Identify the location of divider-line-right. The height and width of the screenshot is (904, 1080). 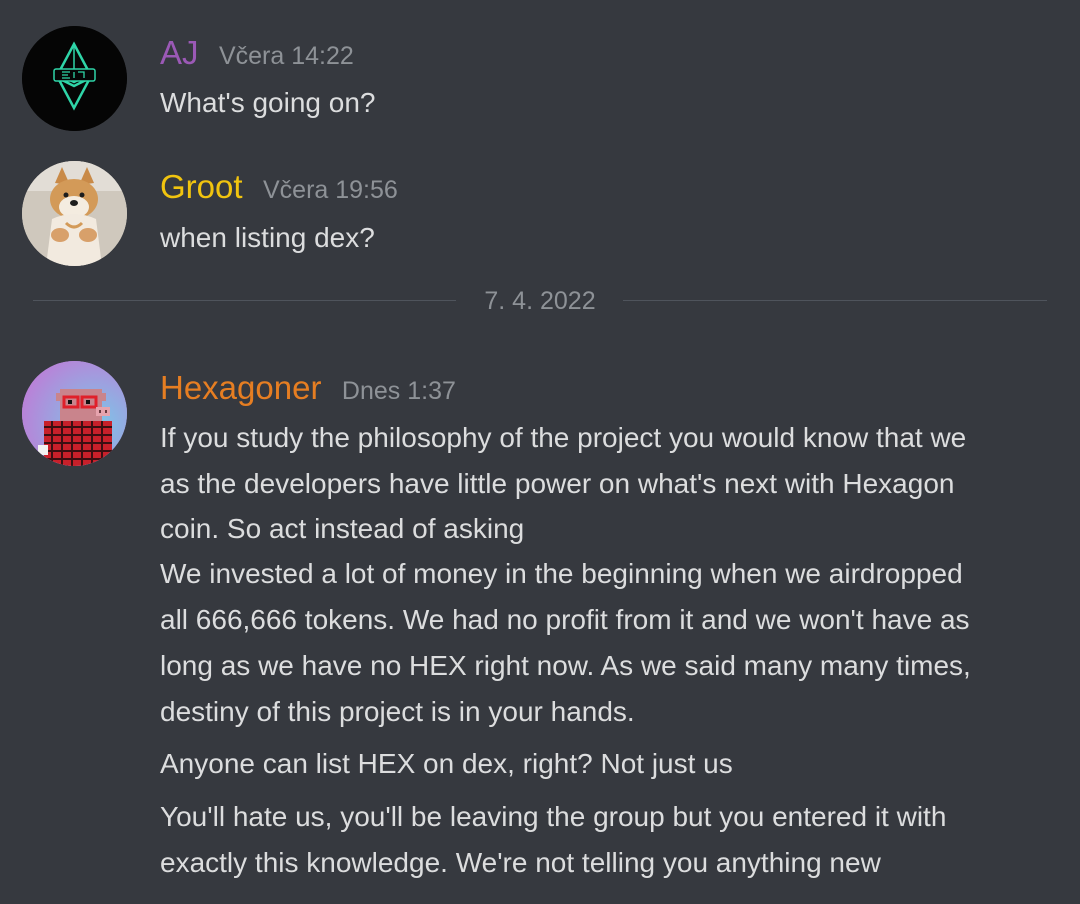
(835, 300).